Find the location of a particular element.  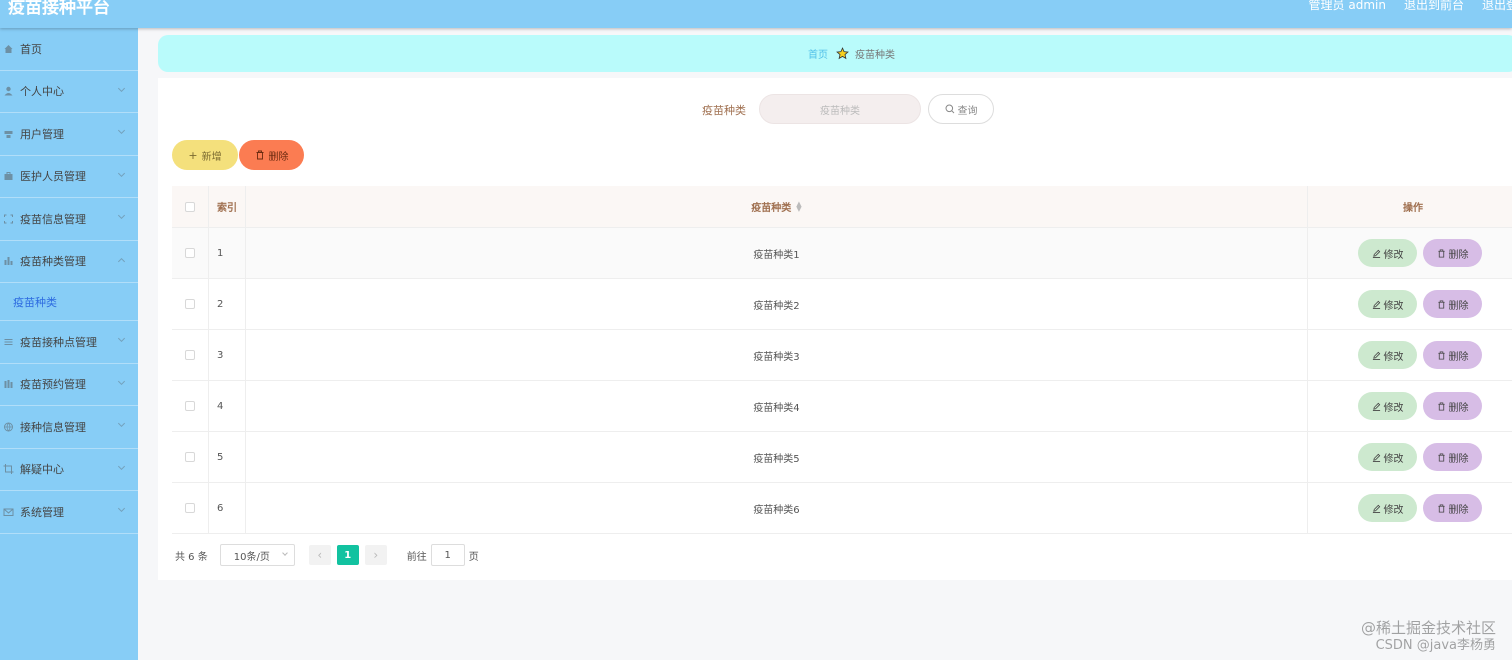

sidebar-item-appointment: 疫苗预约管理 is located at coordinates (69, 385).